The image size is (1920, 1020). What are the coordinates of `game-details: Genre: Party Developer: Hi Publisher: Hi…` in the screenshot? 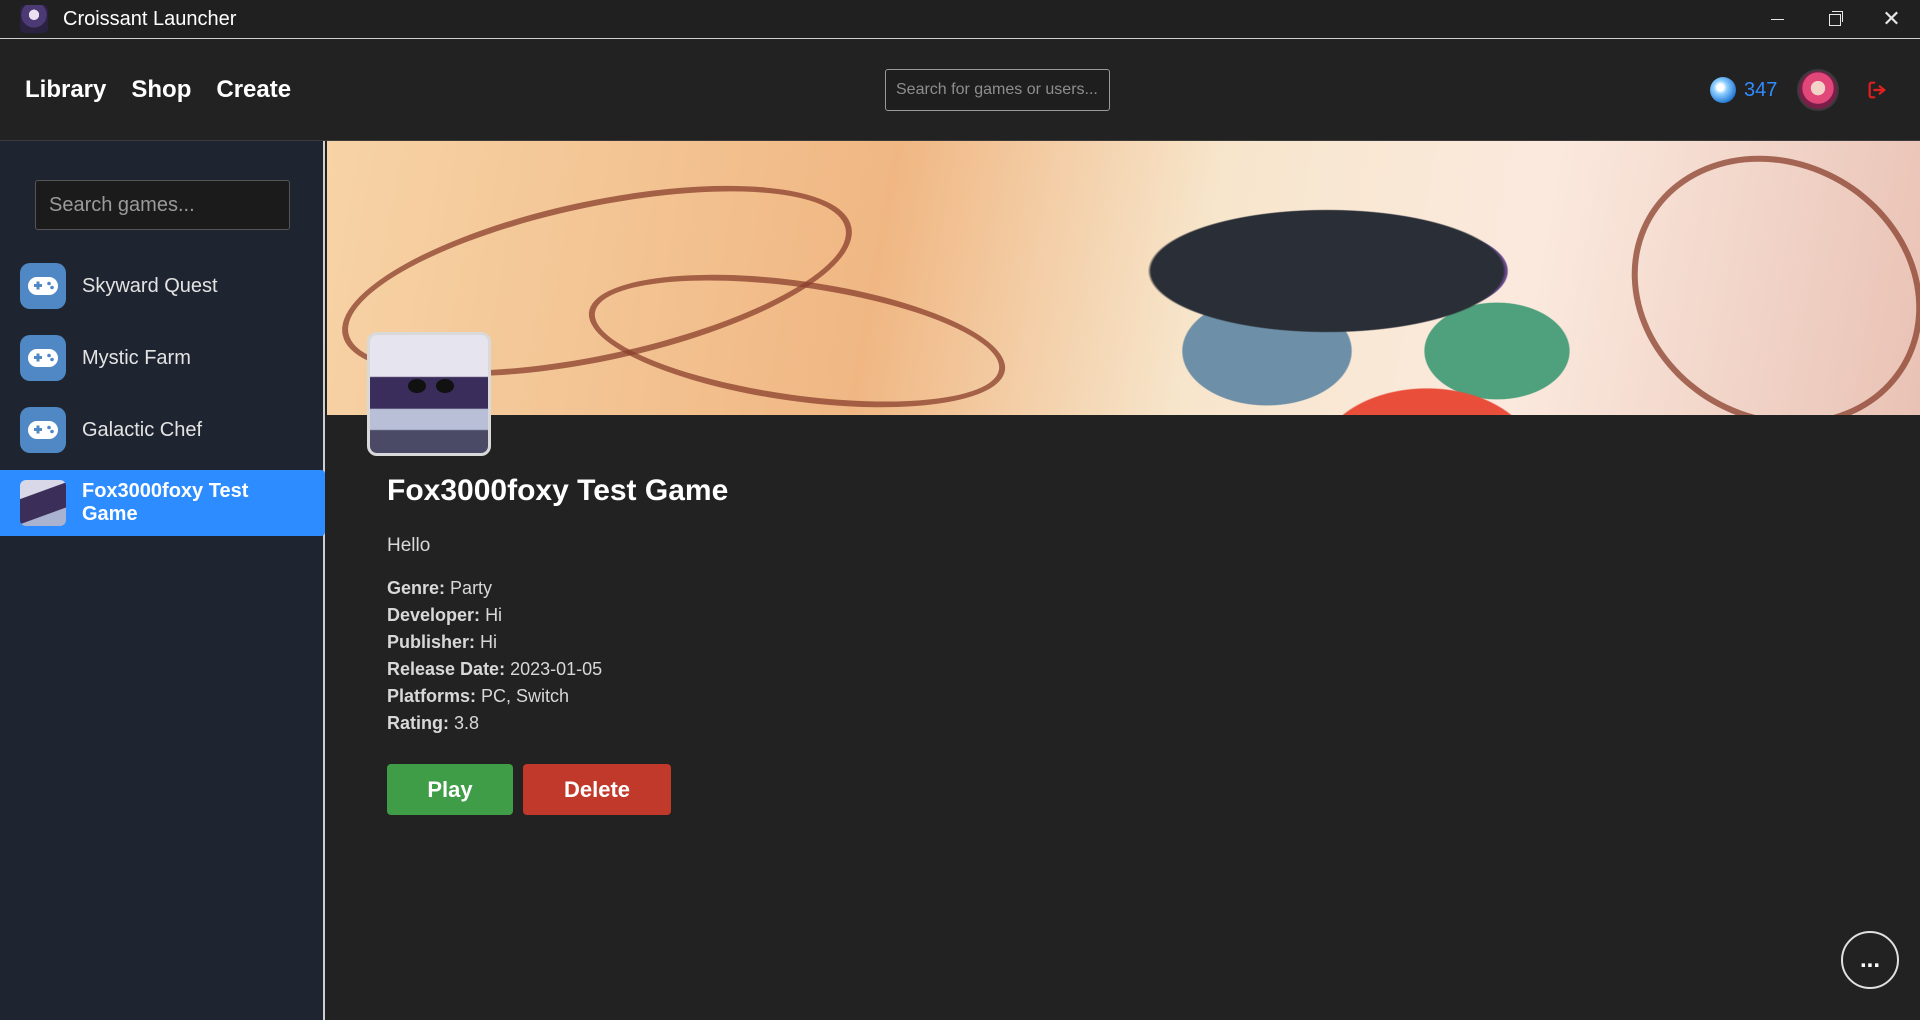 It's located at (494, 656).